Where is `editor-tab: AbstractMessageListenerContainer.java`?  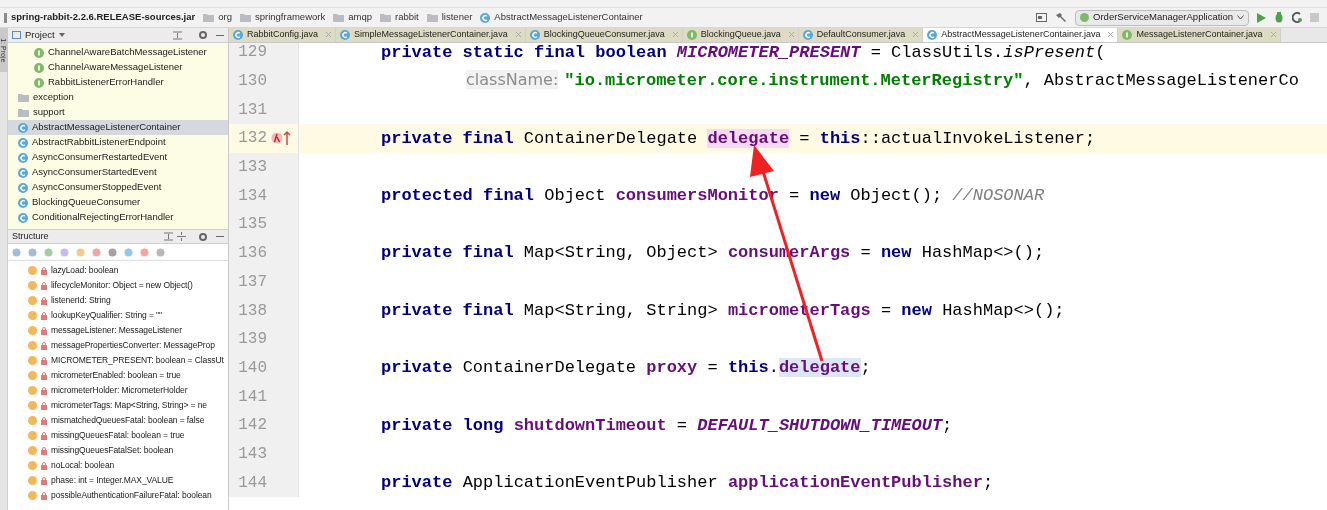
editor-tab: AbstractMessageListenerContainer.java is located at coordinates (1021, 35).